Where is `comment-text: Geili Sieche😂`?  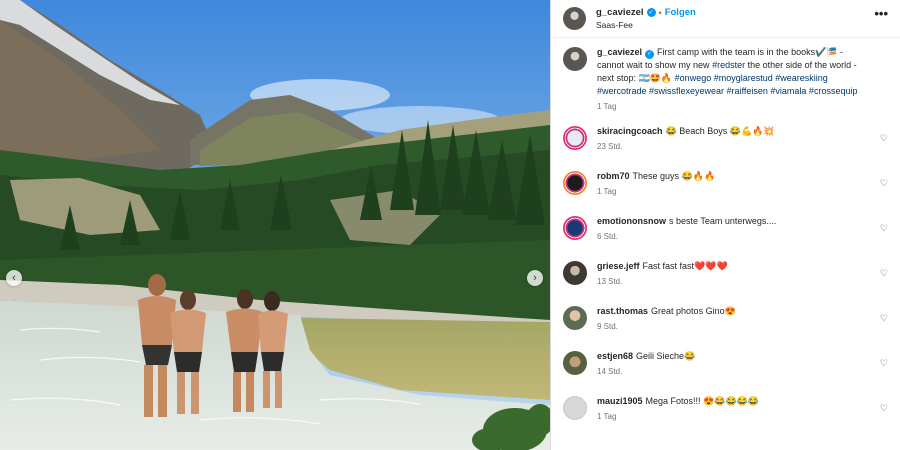 comment-text: Geili Sieche😂 is located at coordinates (666, 356).